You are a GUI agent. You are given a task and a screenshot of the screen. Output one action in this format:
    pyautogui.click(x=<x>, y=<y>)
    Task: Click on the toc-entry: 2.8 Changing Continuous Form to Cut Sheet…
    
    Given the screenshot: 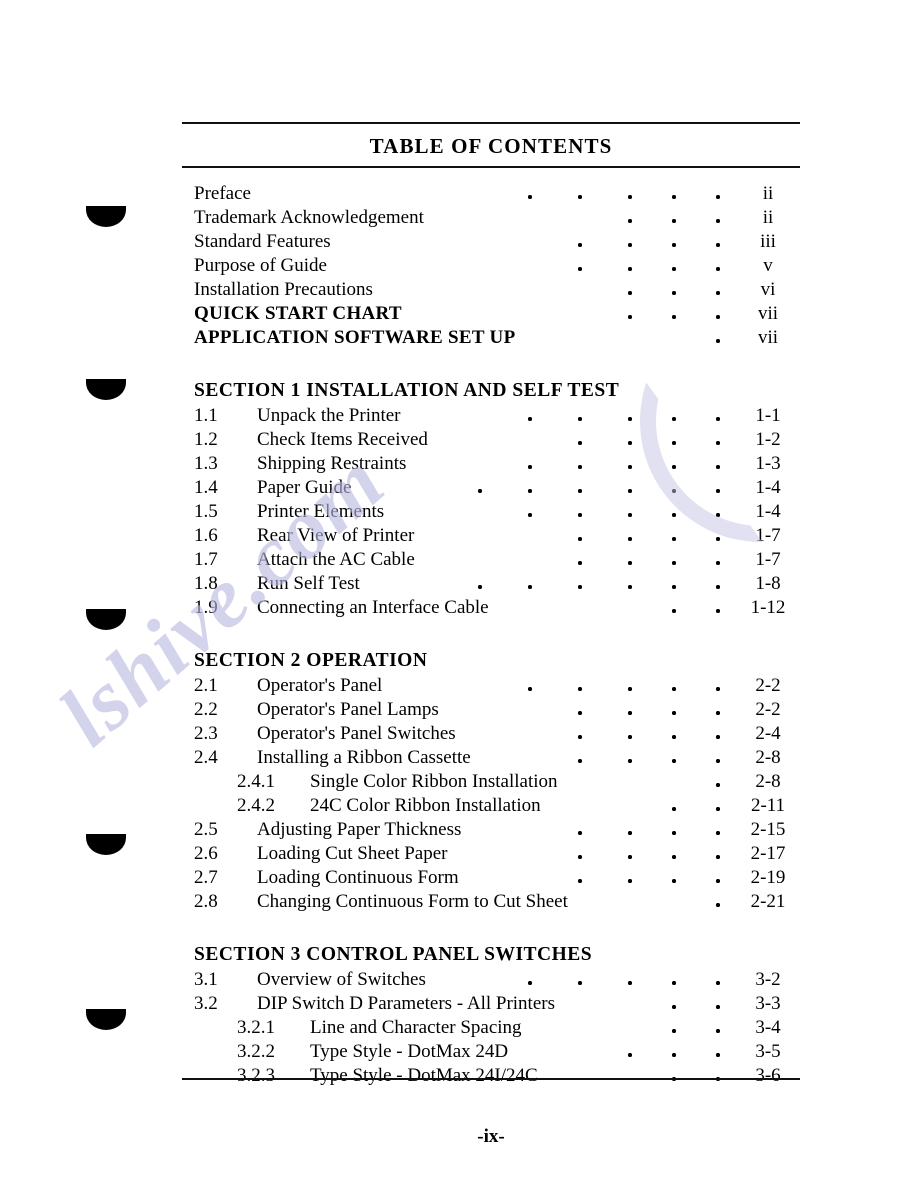 What is the action you would take?
    pyautogui.click(x=491, y=902)
    